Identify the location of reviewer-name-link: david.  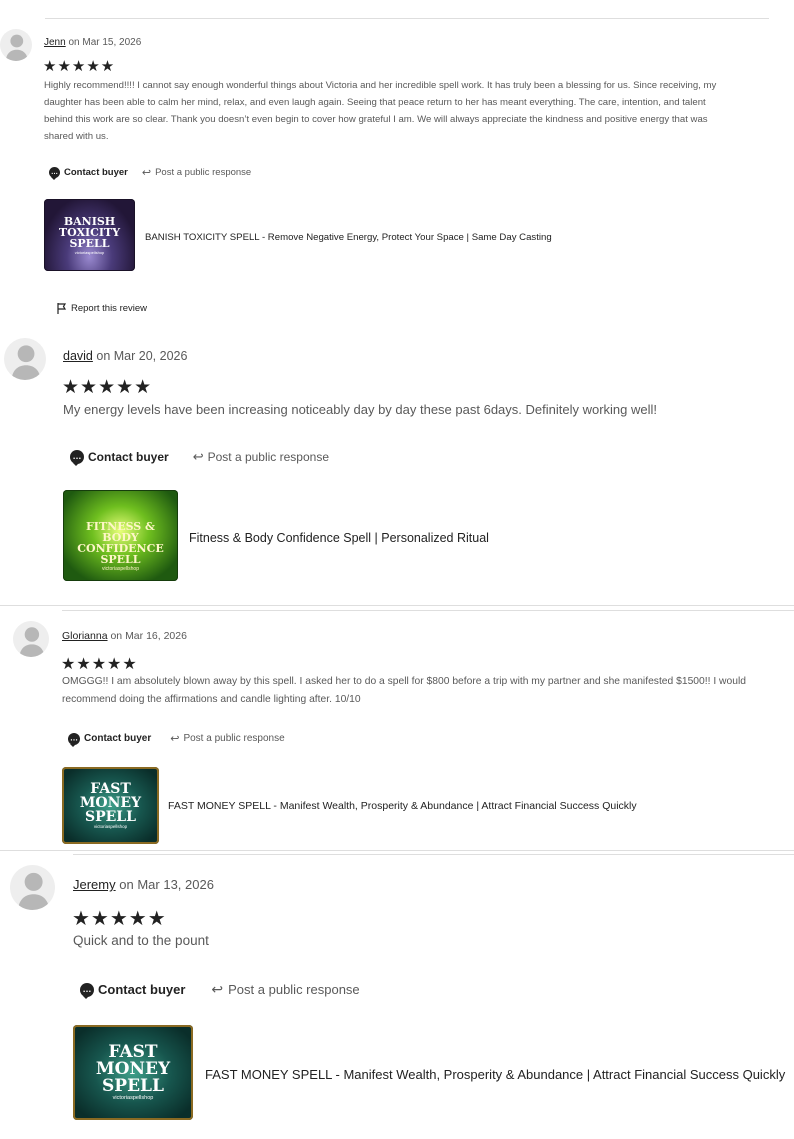
(78, 356).